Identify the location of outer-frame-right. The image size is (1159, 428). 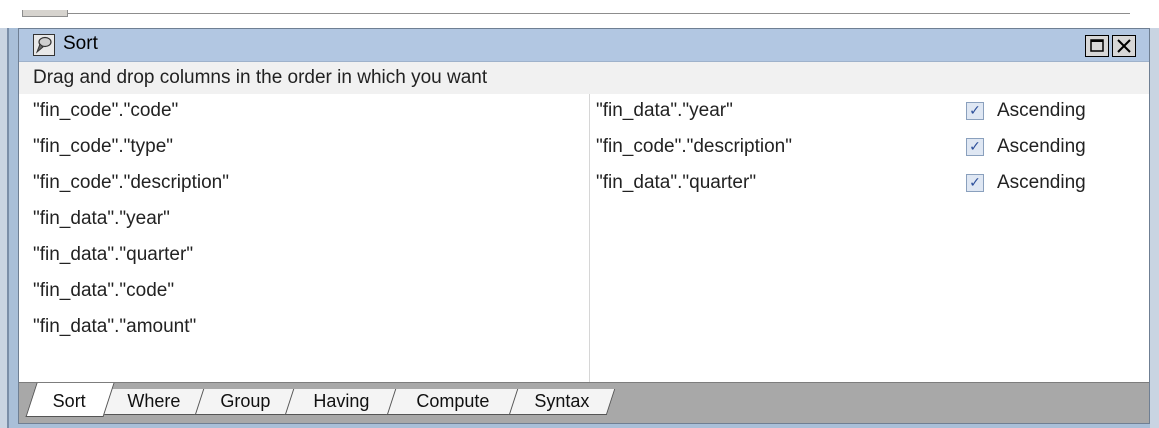
(1154, 214).